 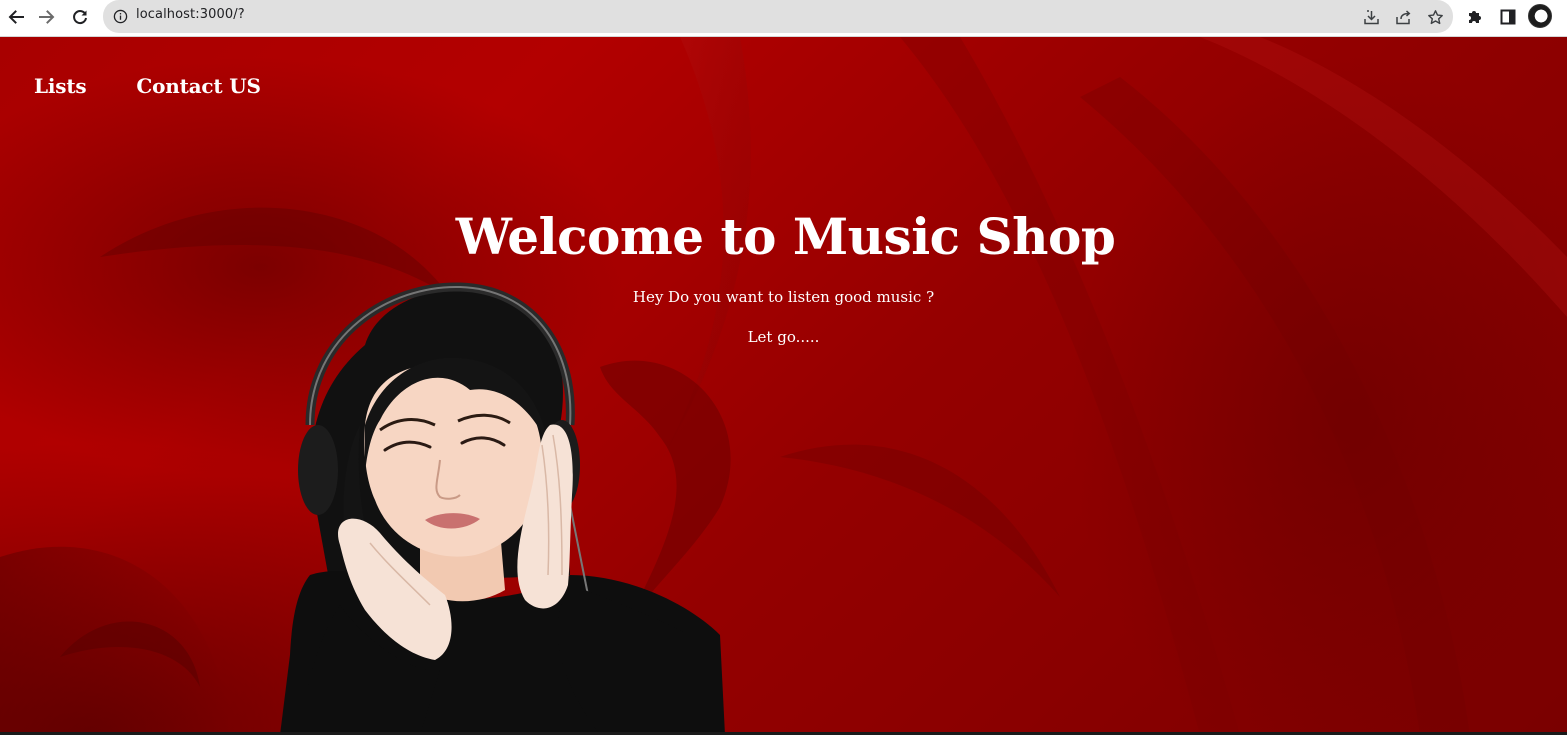 I want to click on share-button, so click(x=1403, y=17).